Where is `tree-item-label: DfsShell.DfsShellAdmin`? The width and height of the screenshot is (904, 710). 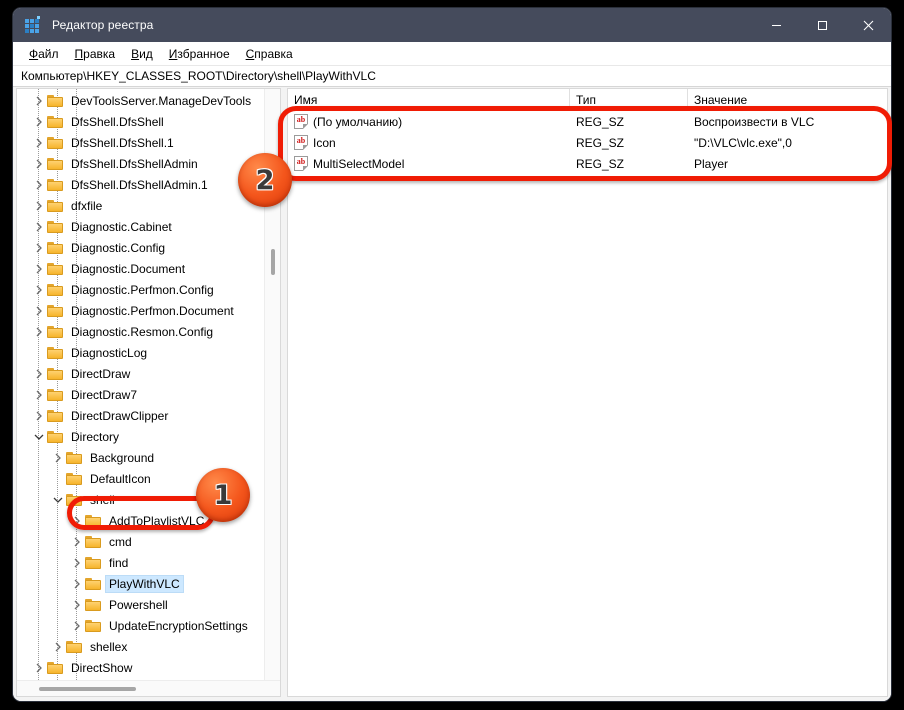
tree-item-label: DfsShell.DfsShellAdmin is located at coordinates (134, 163).